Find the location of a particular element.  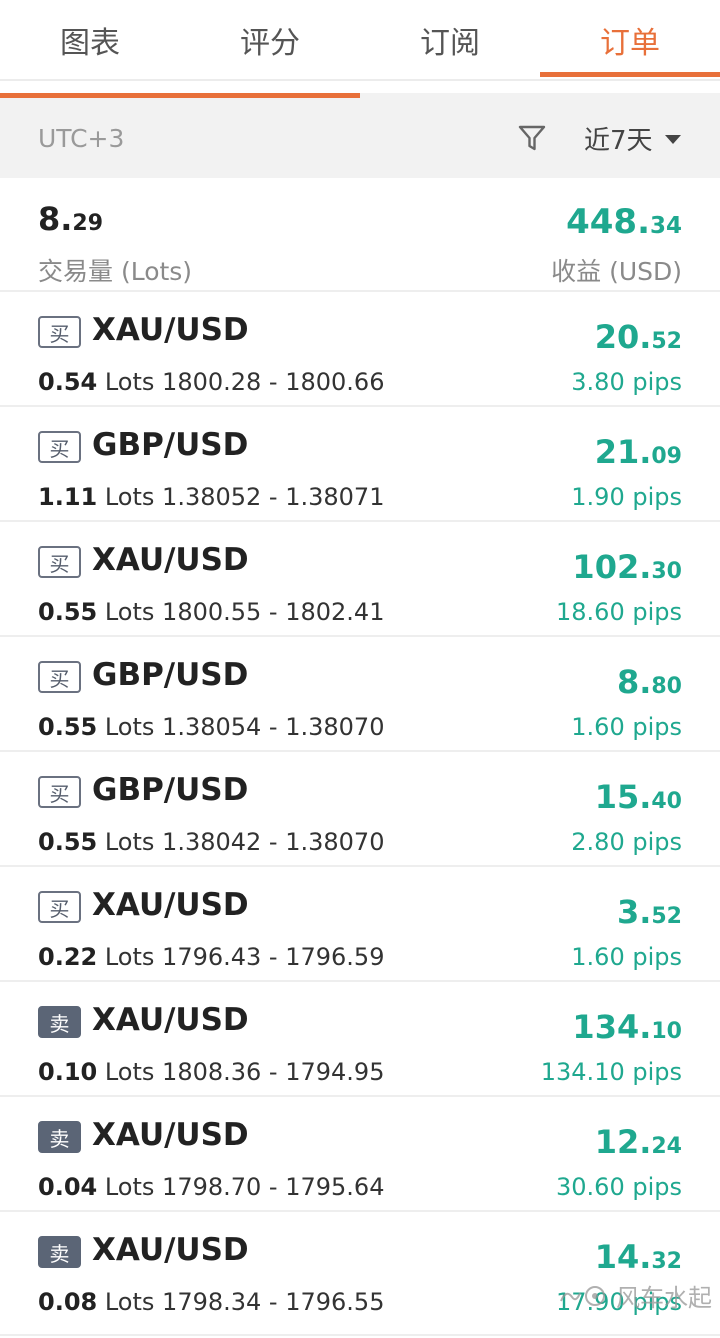

order-detail: 0.04 Lots 1798.70 - 1795.64 is located at coordinates (211, 1187).